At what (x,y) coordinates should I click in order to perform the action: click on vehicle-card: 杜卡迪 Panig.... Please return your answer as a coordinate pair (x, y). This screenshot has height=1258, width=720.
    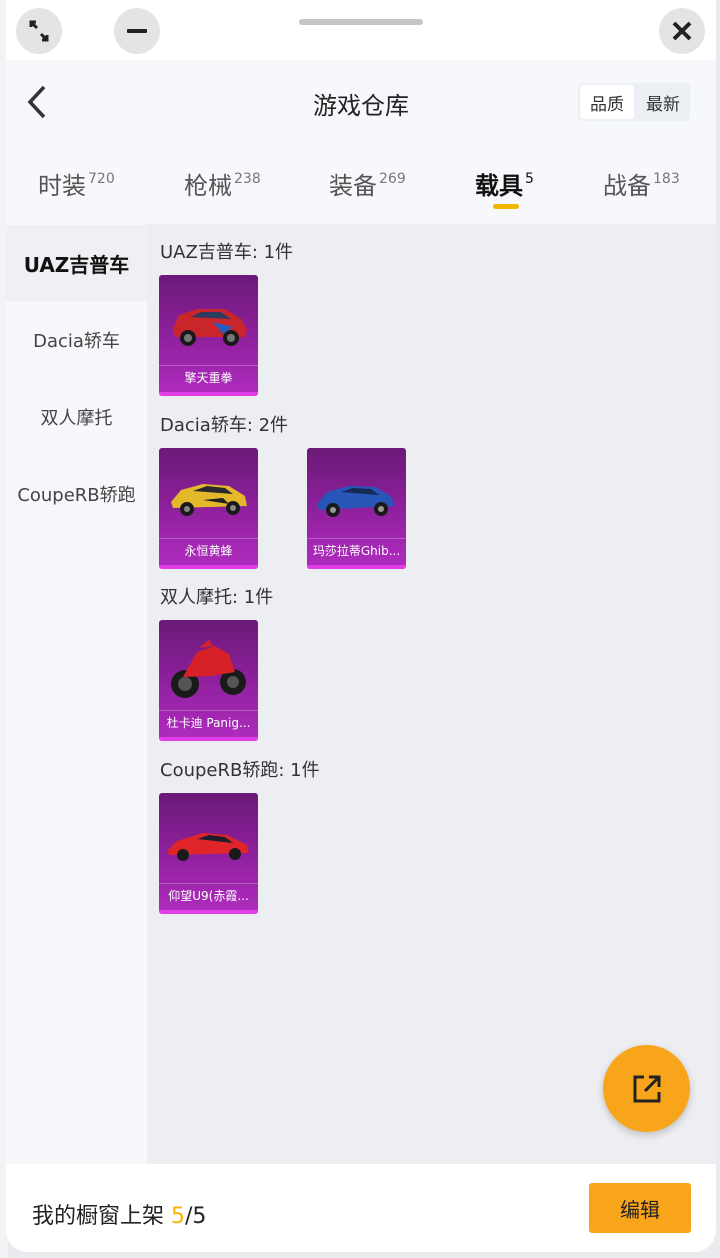
    Looking at the image, I should click on (208, 680).